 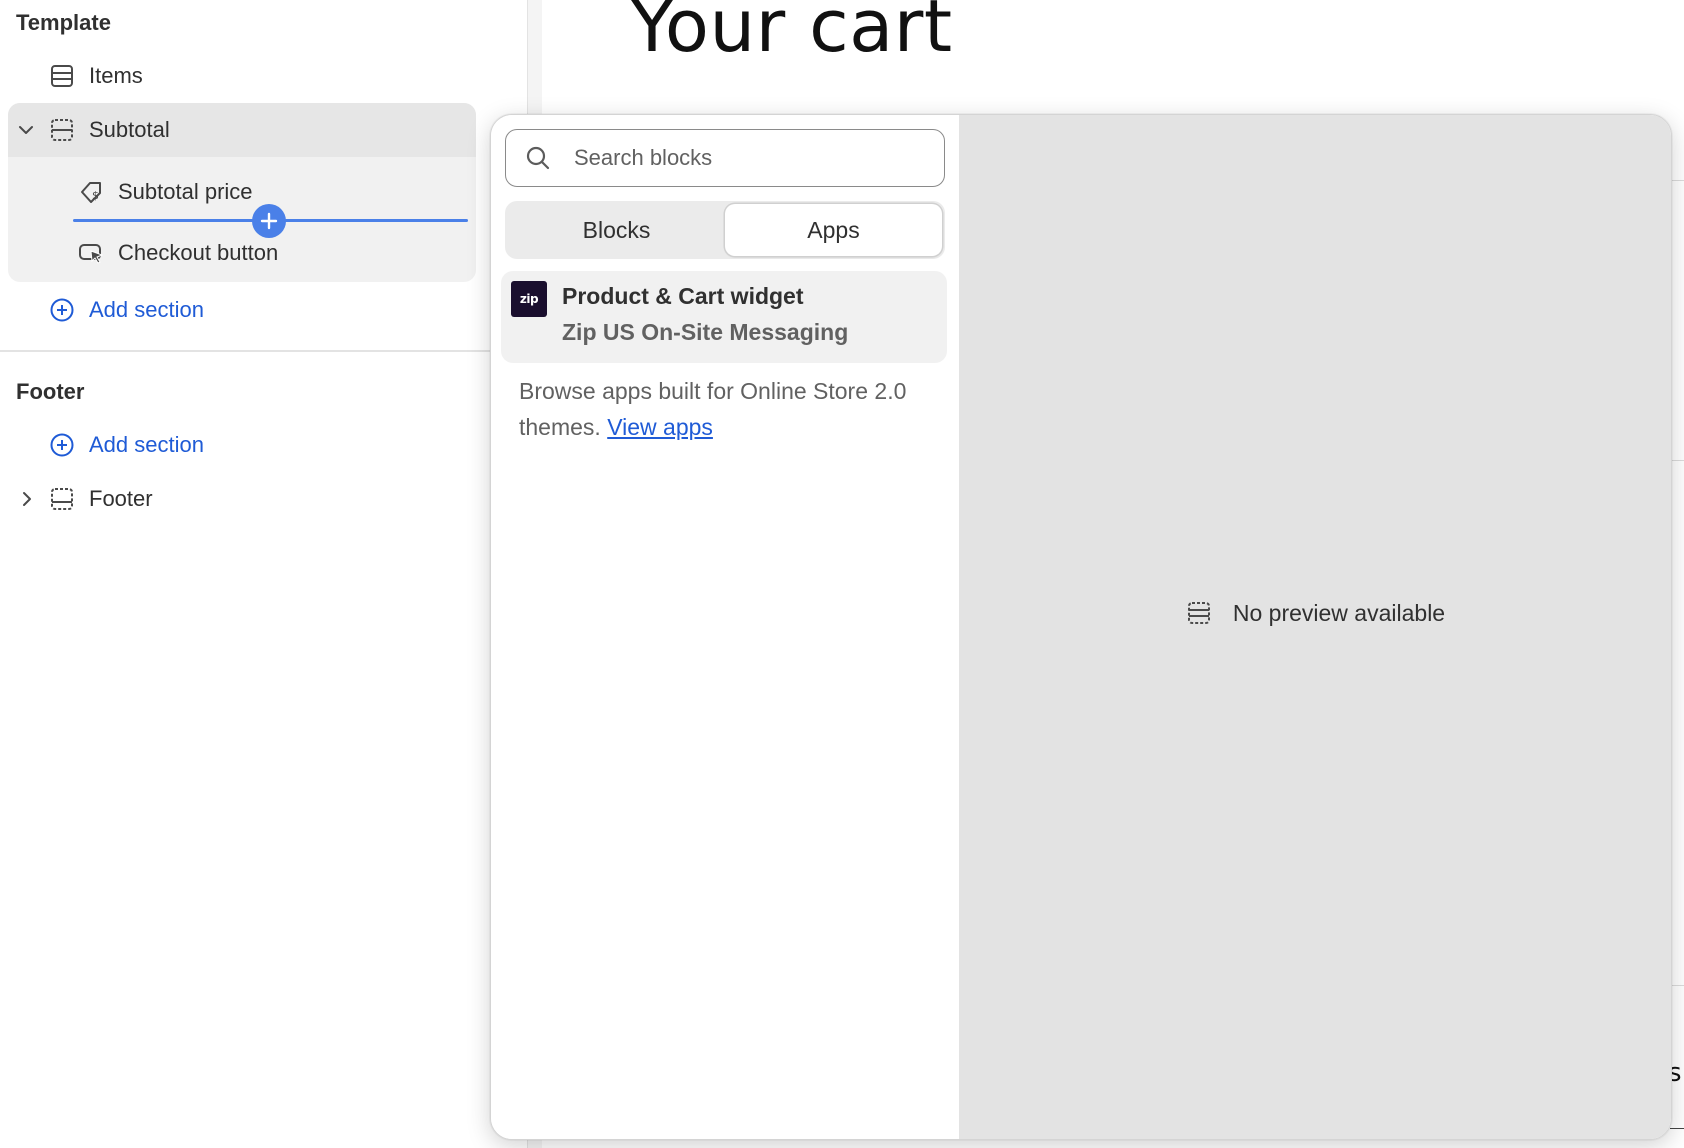 What do you see at coordinates (27, 499) in the screenshot?
I see `chevron-right-icon` at bounding box center [27, 499].